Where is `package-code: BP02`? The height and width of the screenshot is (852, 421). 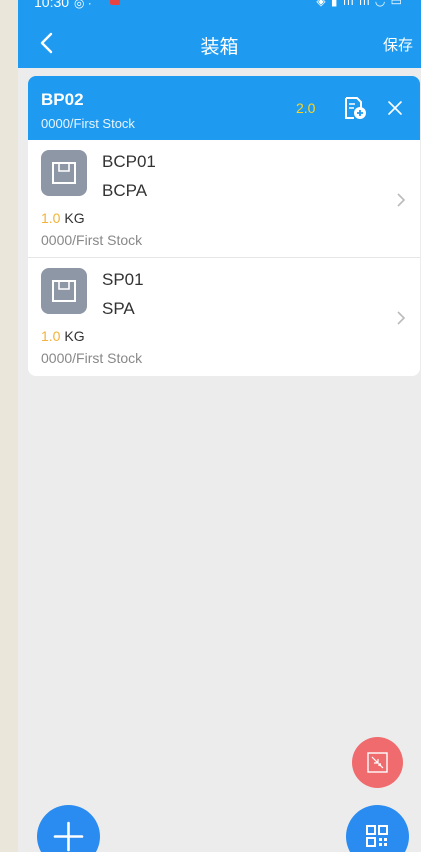 package-code: BP02 is located at coordinates (62, 99).